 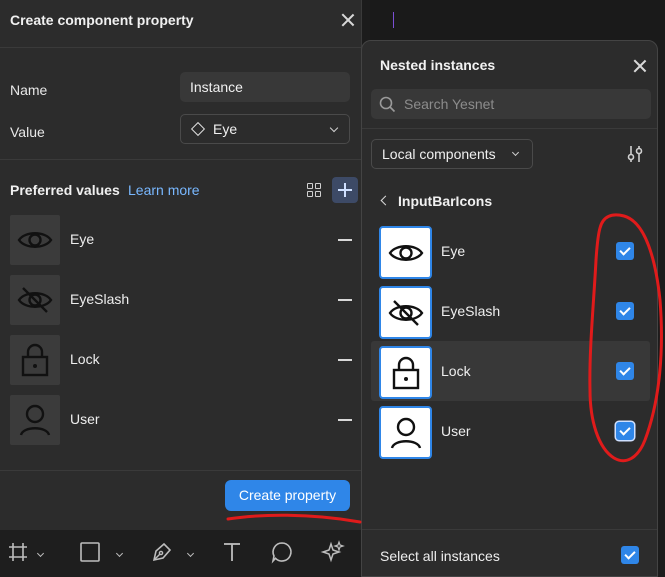 I want to click on text-icon, so click(x=232, y=553).